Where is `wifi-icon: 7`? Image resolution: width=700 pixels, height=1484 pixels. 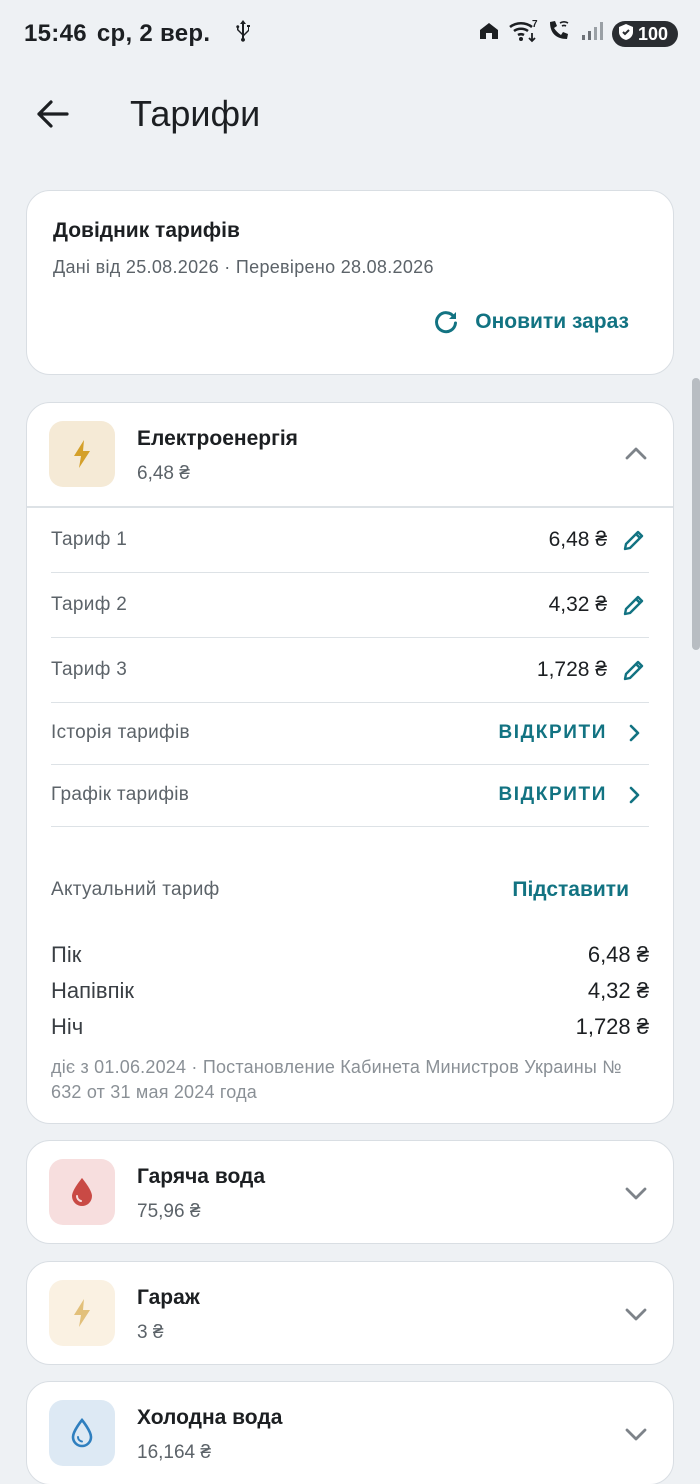 wifi-icon: 7 is located at coordinates (523, 34).